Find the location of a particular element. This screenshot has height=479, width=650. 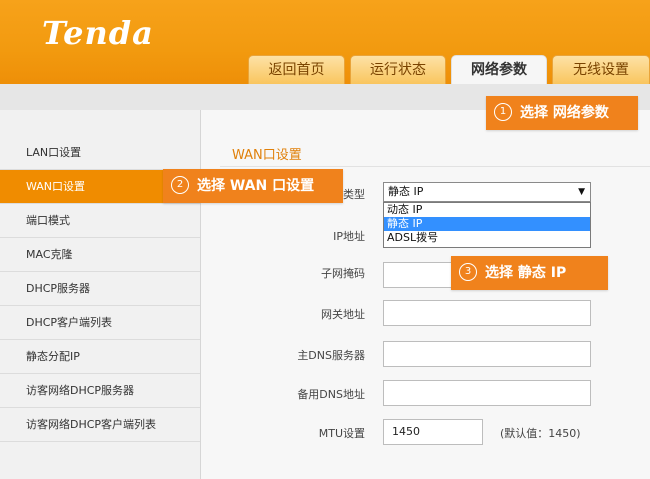

callout-step-1-text: 选择 网络参数 is located at coordinates (564, 113).